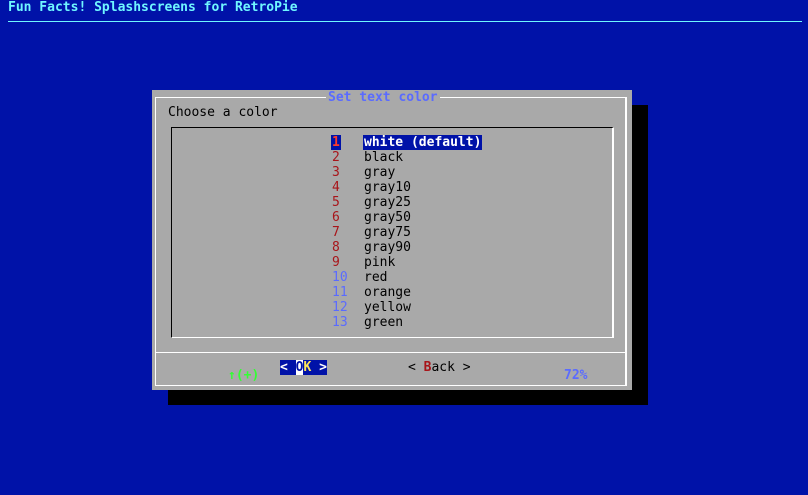 This screenshot has width=808, height=495. I want to click on back-button: < Back >, so click(439, 367).